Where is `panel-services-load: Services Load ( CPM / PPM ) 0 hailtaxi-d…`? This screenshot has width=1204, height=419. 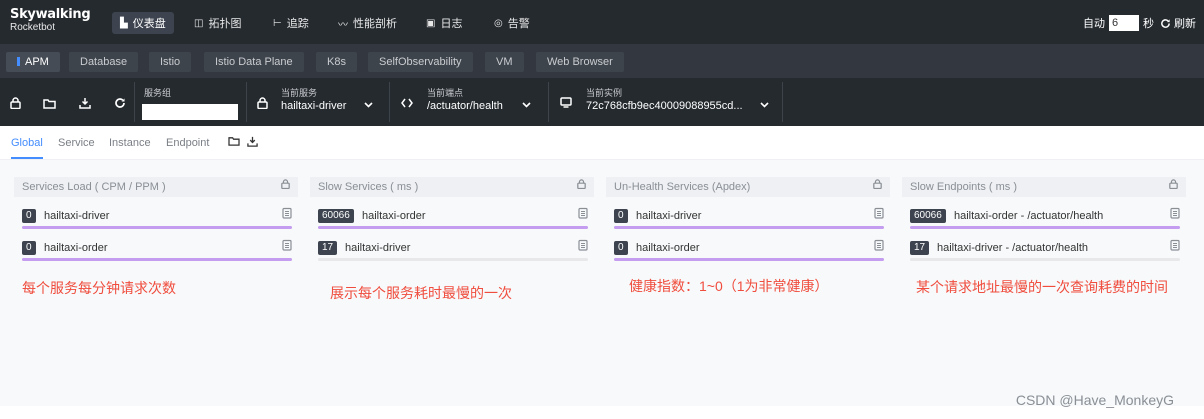 panel-services-load: Services Load ( CPM / PPM ) 0 hailtaxi-d… is located at coordinates (156, 223).